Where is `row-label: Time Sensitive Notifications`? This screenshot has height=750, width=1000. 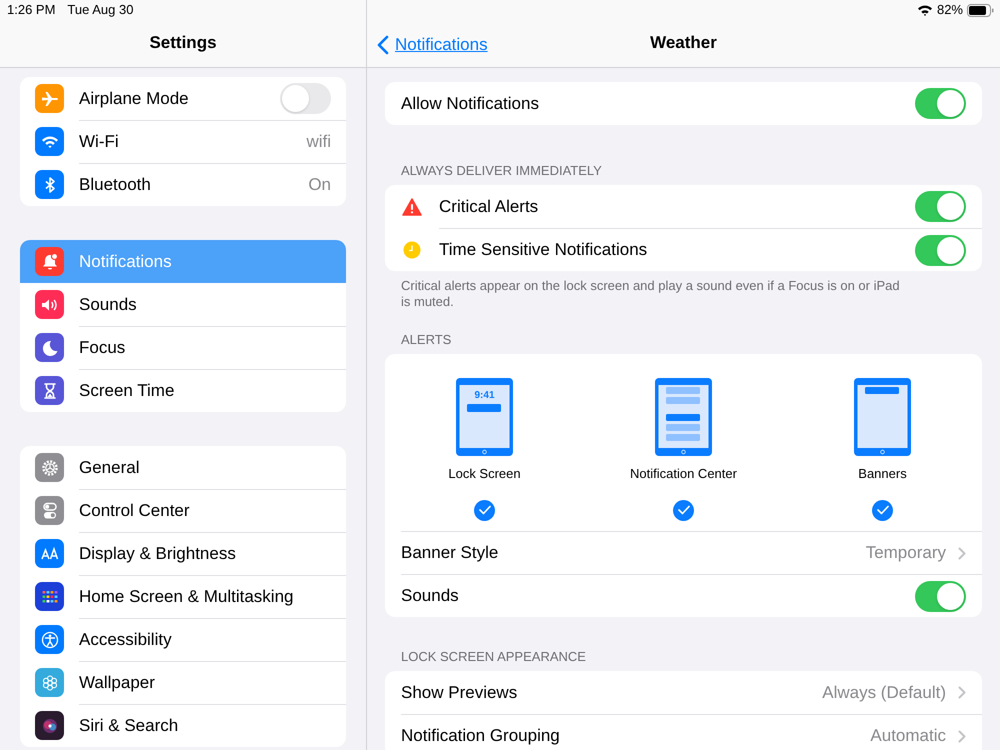 row-label: Time Sensitive Notifications is located at coordinates (543, 250).